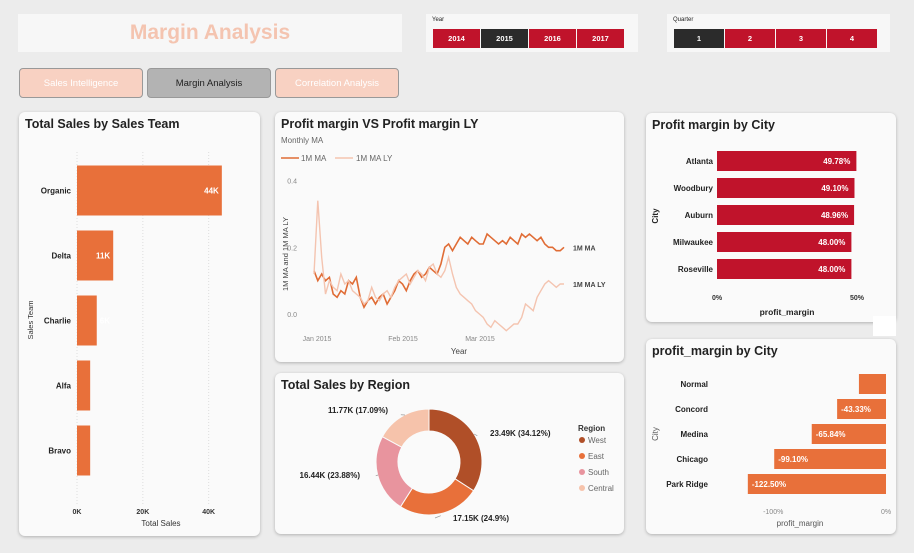 This screenshot has height=553, width=914. I want to click on data-label: -43.33%, so click(856, 409).